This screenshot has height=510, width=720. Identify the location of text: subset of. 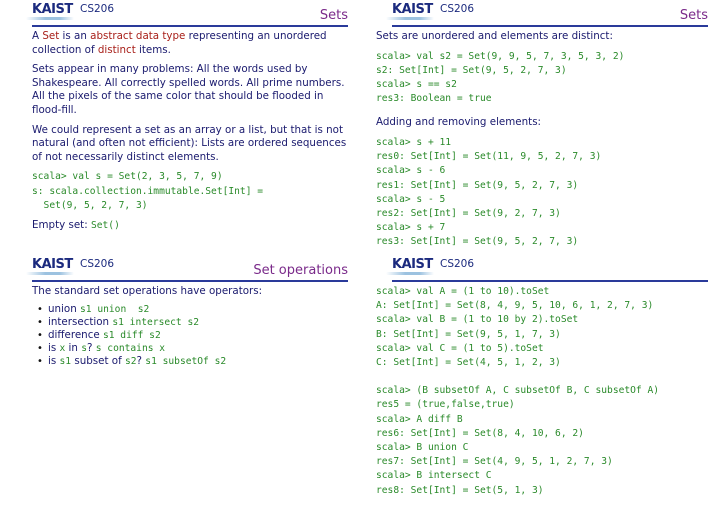
(98, 361).